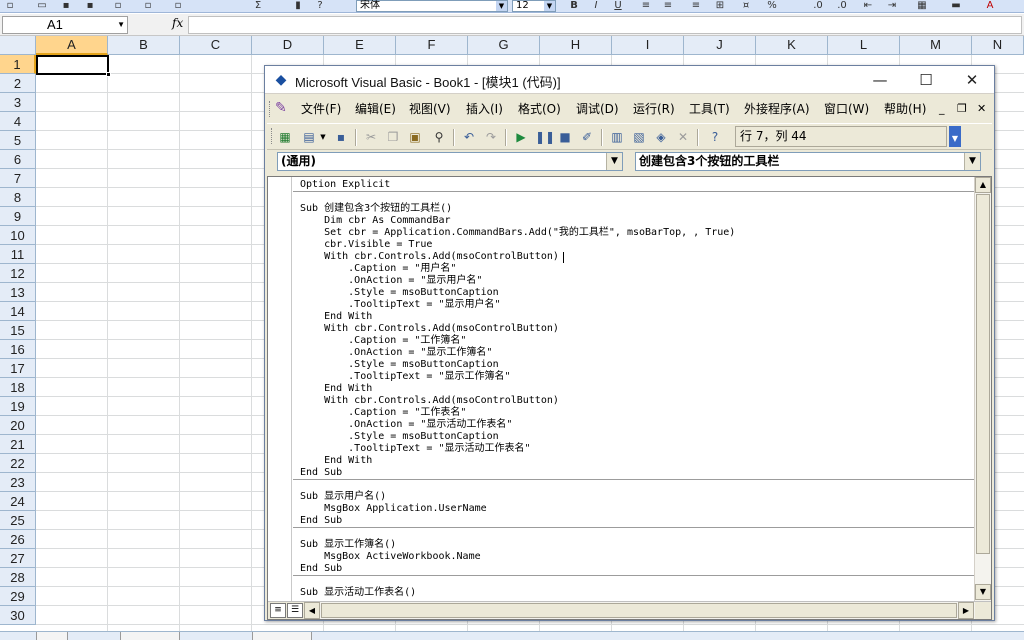 Image resolution: width=1024 pixels, height=640 pixels. What do you see at coordinates (312, 610) in the screenshot?
I see `scroll-left-icon: ◀` at bounding box center [312, 610].